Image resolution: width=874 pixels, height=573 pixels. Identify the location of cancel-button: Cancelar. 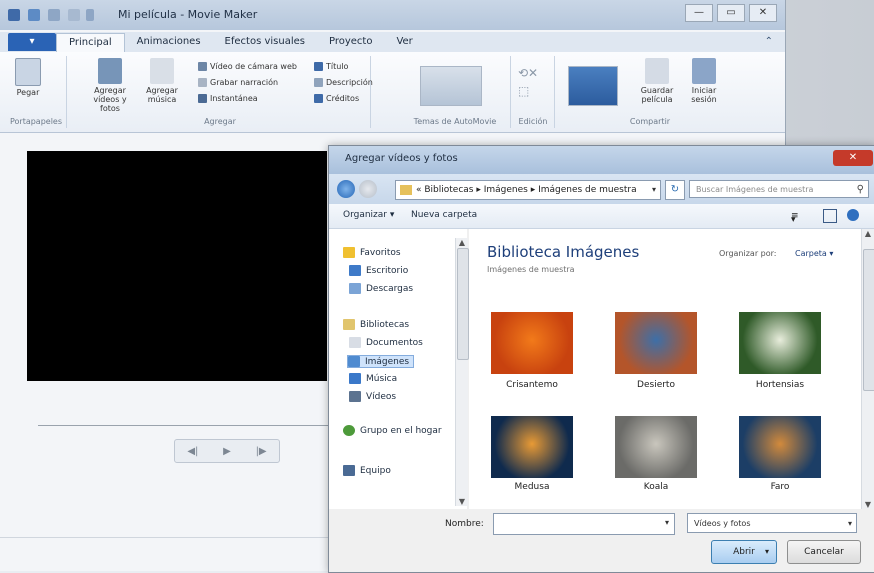
(824, 552).